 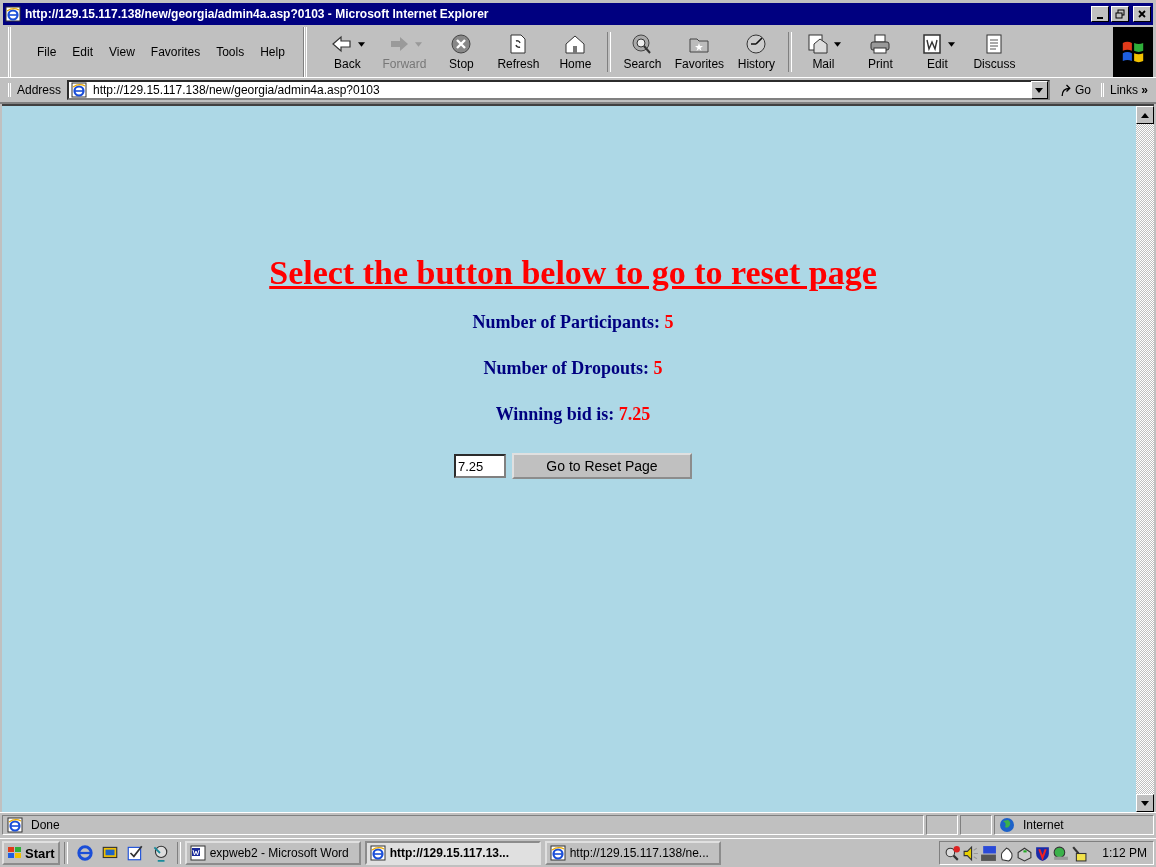 I want to click on start-button: Start, so click(x=31, y=853).